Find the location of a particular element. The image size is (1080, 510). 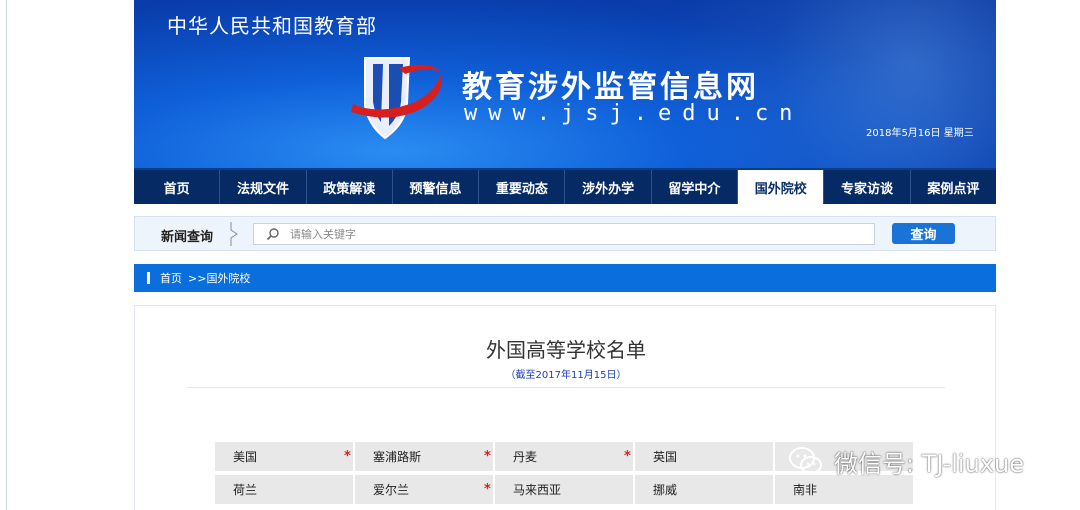

country-cell: 荷兰 is located at coordinates (284, 489).